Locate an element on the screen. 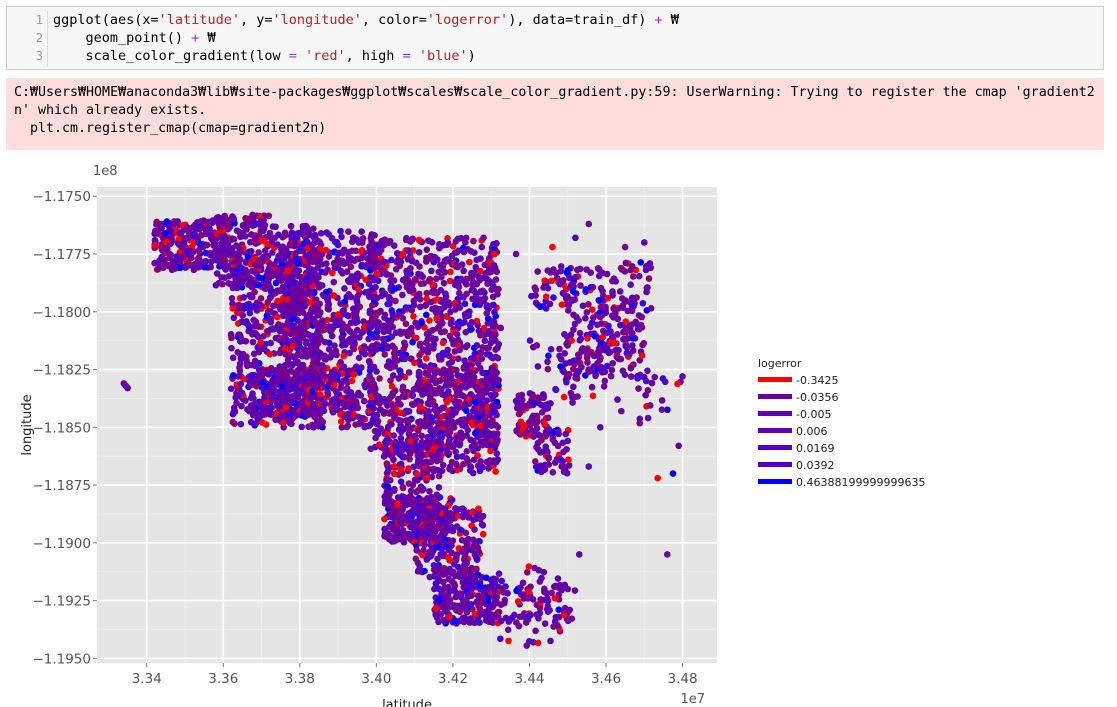 Image resolution: width=1117 pixels, height=707 pixels. code-token: scale_color_gradient(low is located at coordinates (171, 56).